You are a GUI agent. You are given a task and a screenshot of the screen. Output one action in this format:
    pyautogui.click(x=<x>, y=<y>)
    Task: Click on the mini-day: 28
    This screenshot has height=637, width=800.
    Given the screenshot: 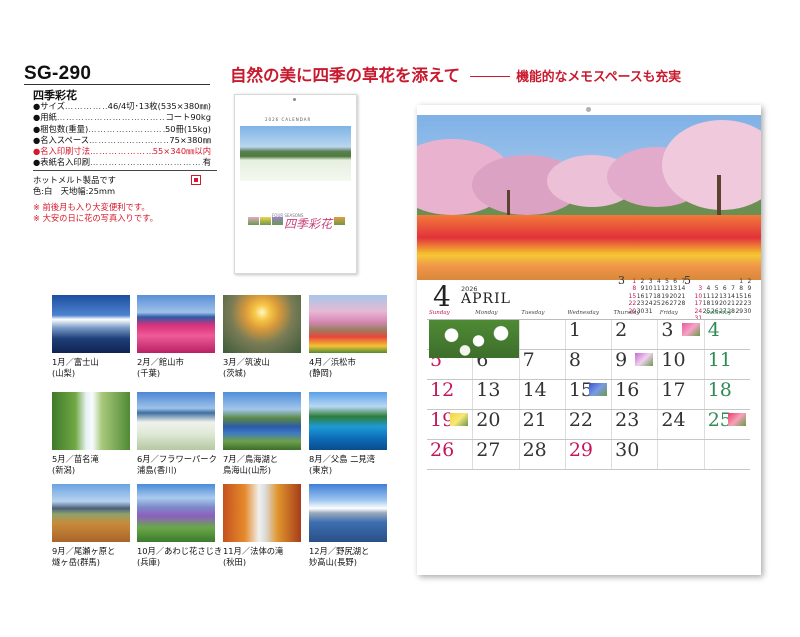 What is the action you would take?
    pyautogui.click(x=681, y=304)
    